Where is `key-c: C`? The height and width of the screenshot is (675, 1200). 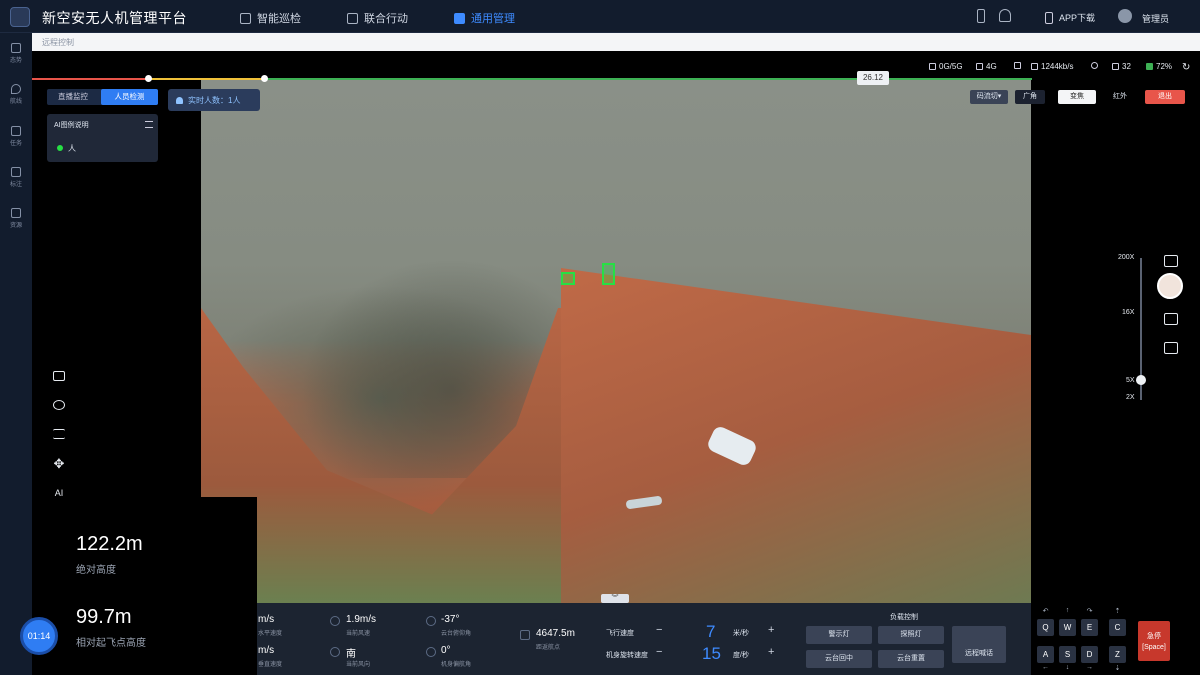 key-c: C is located at coordinates (1117, 627).